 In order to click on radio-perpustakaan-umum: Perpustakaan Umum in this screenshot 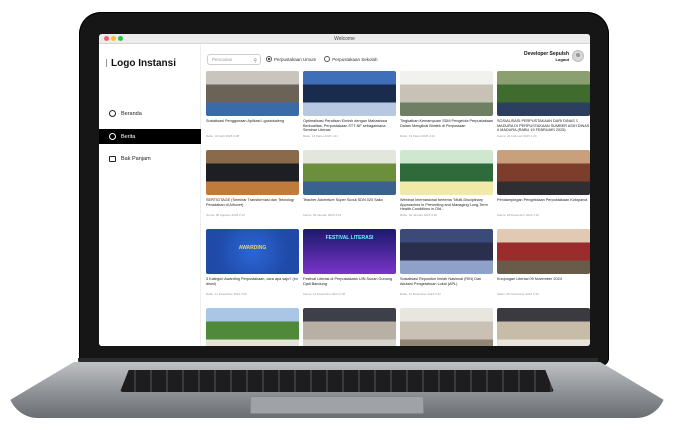, I will do `click(291, 59)`.